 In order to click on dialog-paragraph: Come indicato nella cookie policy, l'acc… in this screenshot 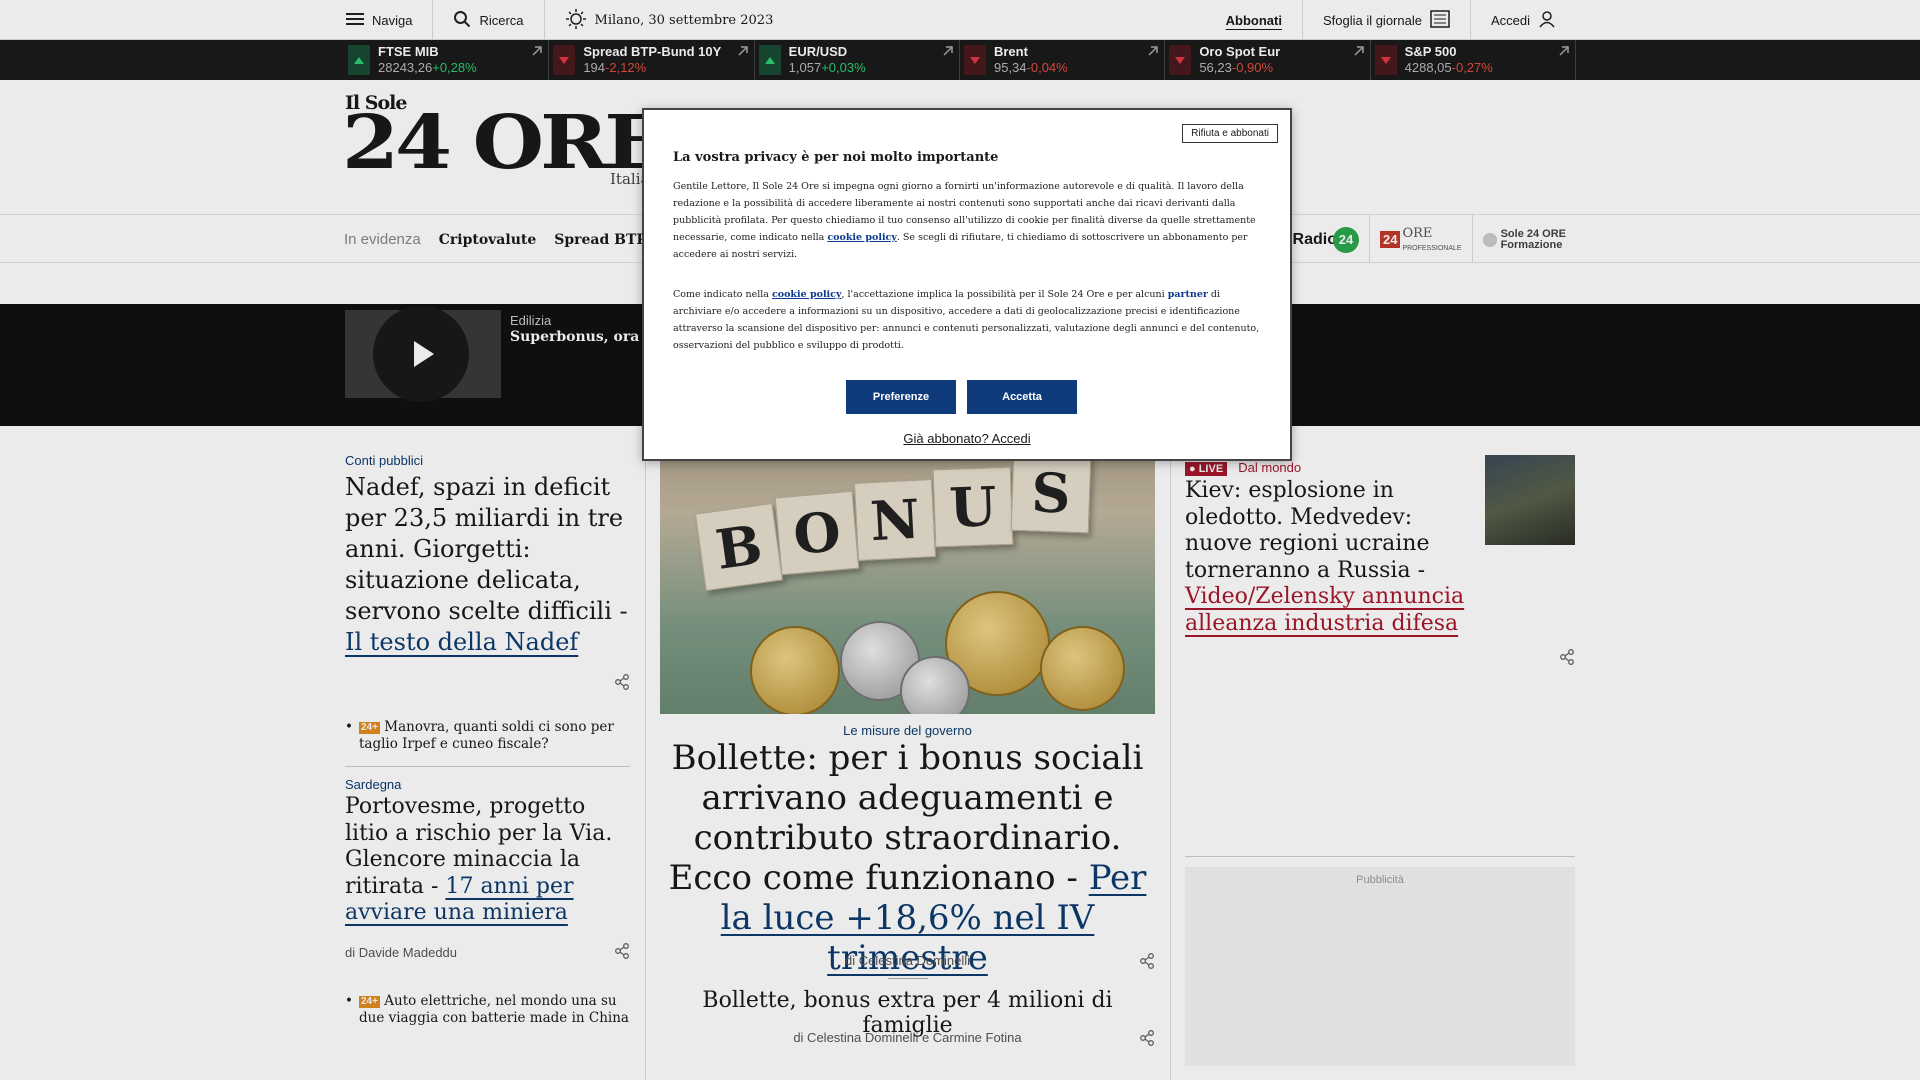, I will do `click(968, 320)`.